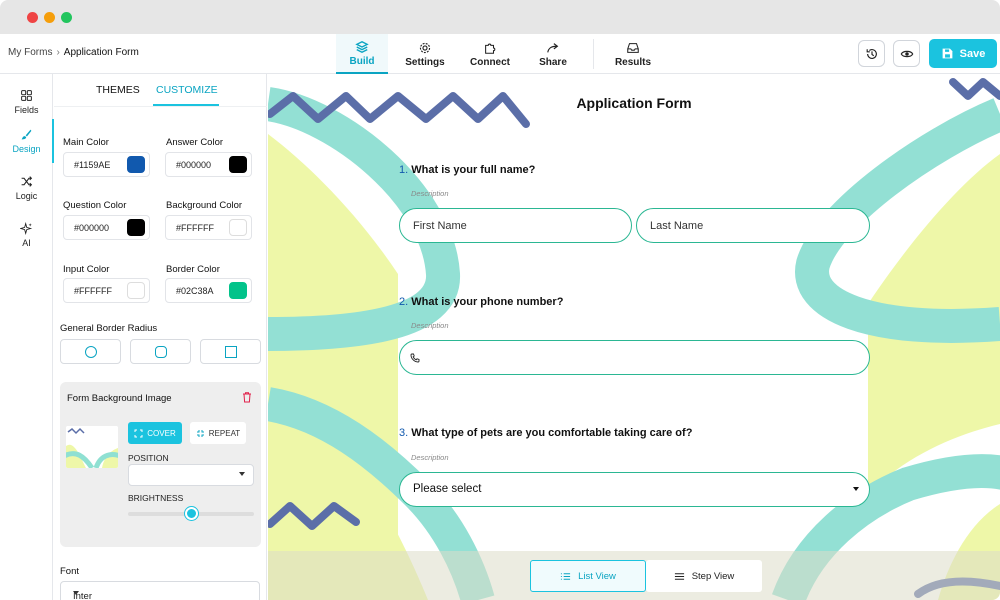 The image size is (1000, 600). I want to click on rail-label-logic: Logic, so click(26, 196).